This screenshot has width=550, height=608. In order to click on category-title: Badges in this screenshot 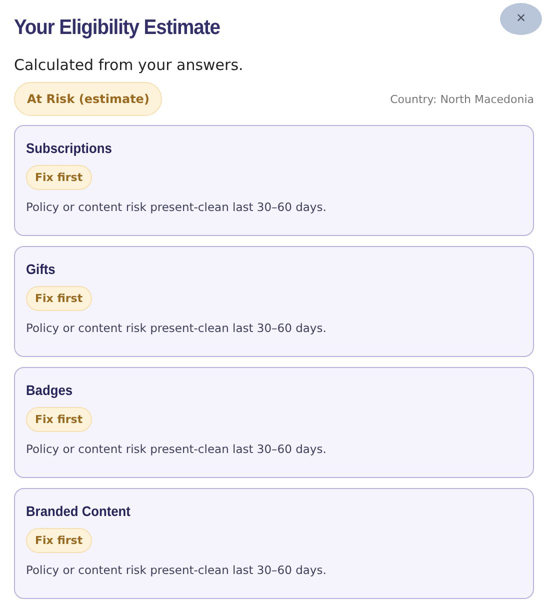, I will do `click(50, 390)`.